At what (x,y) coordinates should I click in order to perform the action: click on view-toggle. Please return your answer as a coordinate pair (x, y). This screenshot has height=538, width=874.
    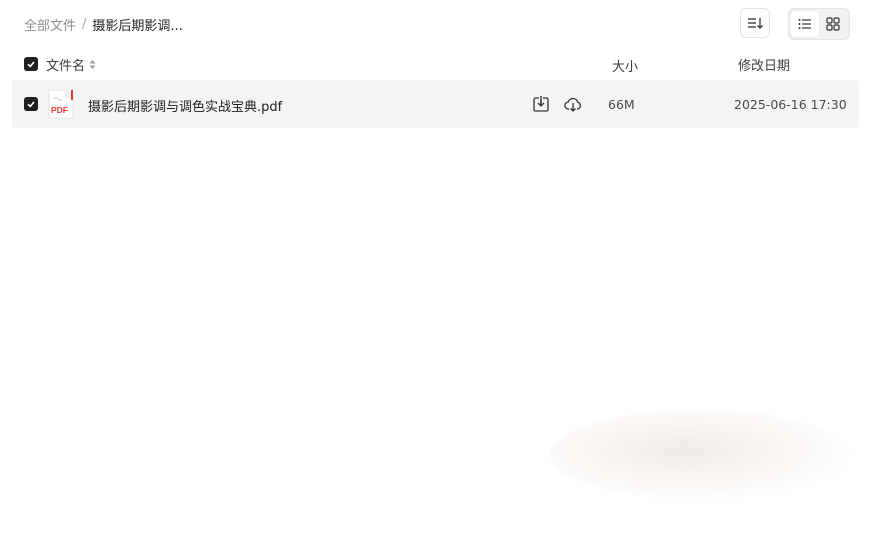
    Looking at the image, I should click on (819, 24).